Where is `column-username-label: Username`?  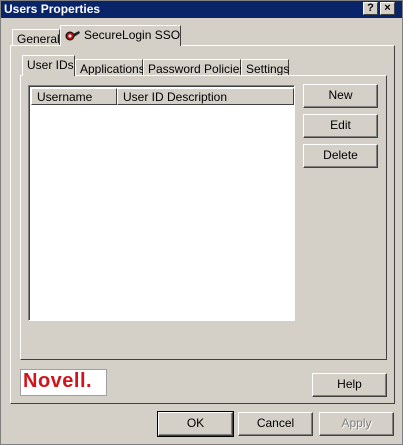 column-username-label: Username is located at coordinates (65, 97).